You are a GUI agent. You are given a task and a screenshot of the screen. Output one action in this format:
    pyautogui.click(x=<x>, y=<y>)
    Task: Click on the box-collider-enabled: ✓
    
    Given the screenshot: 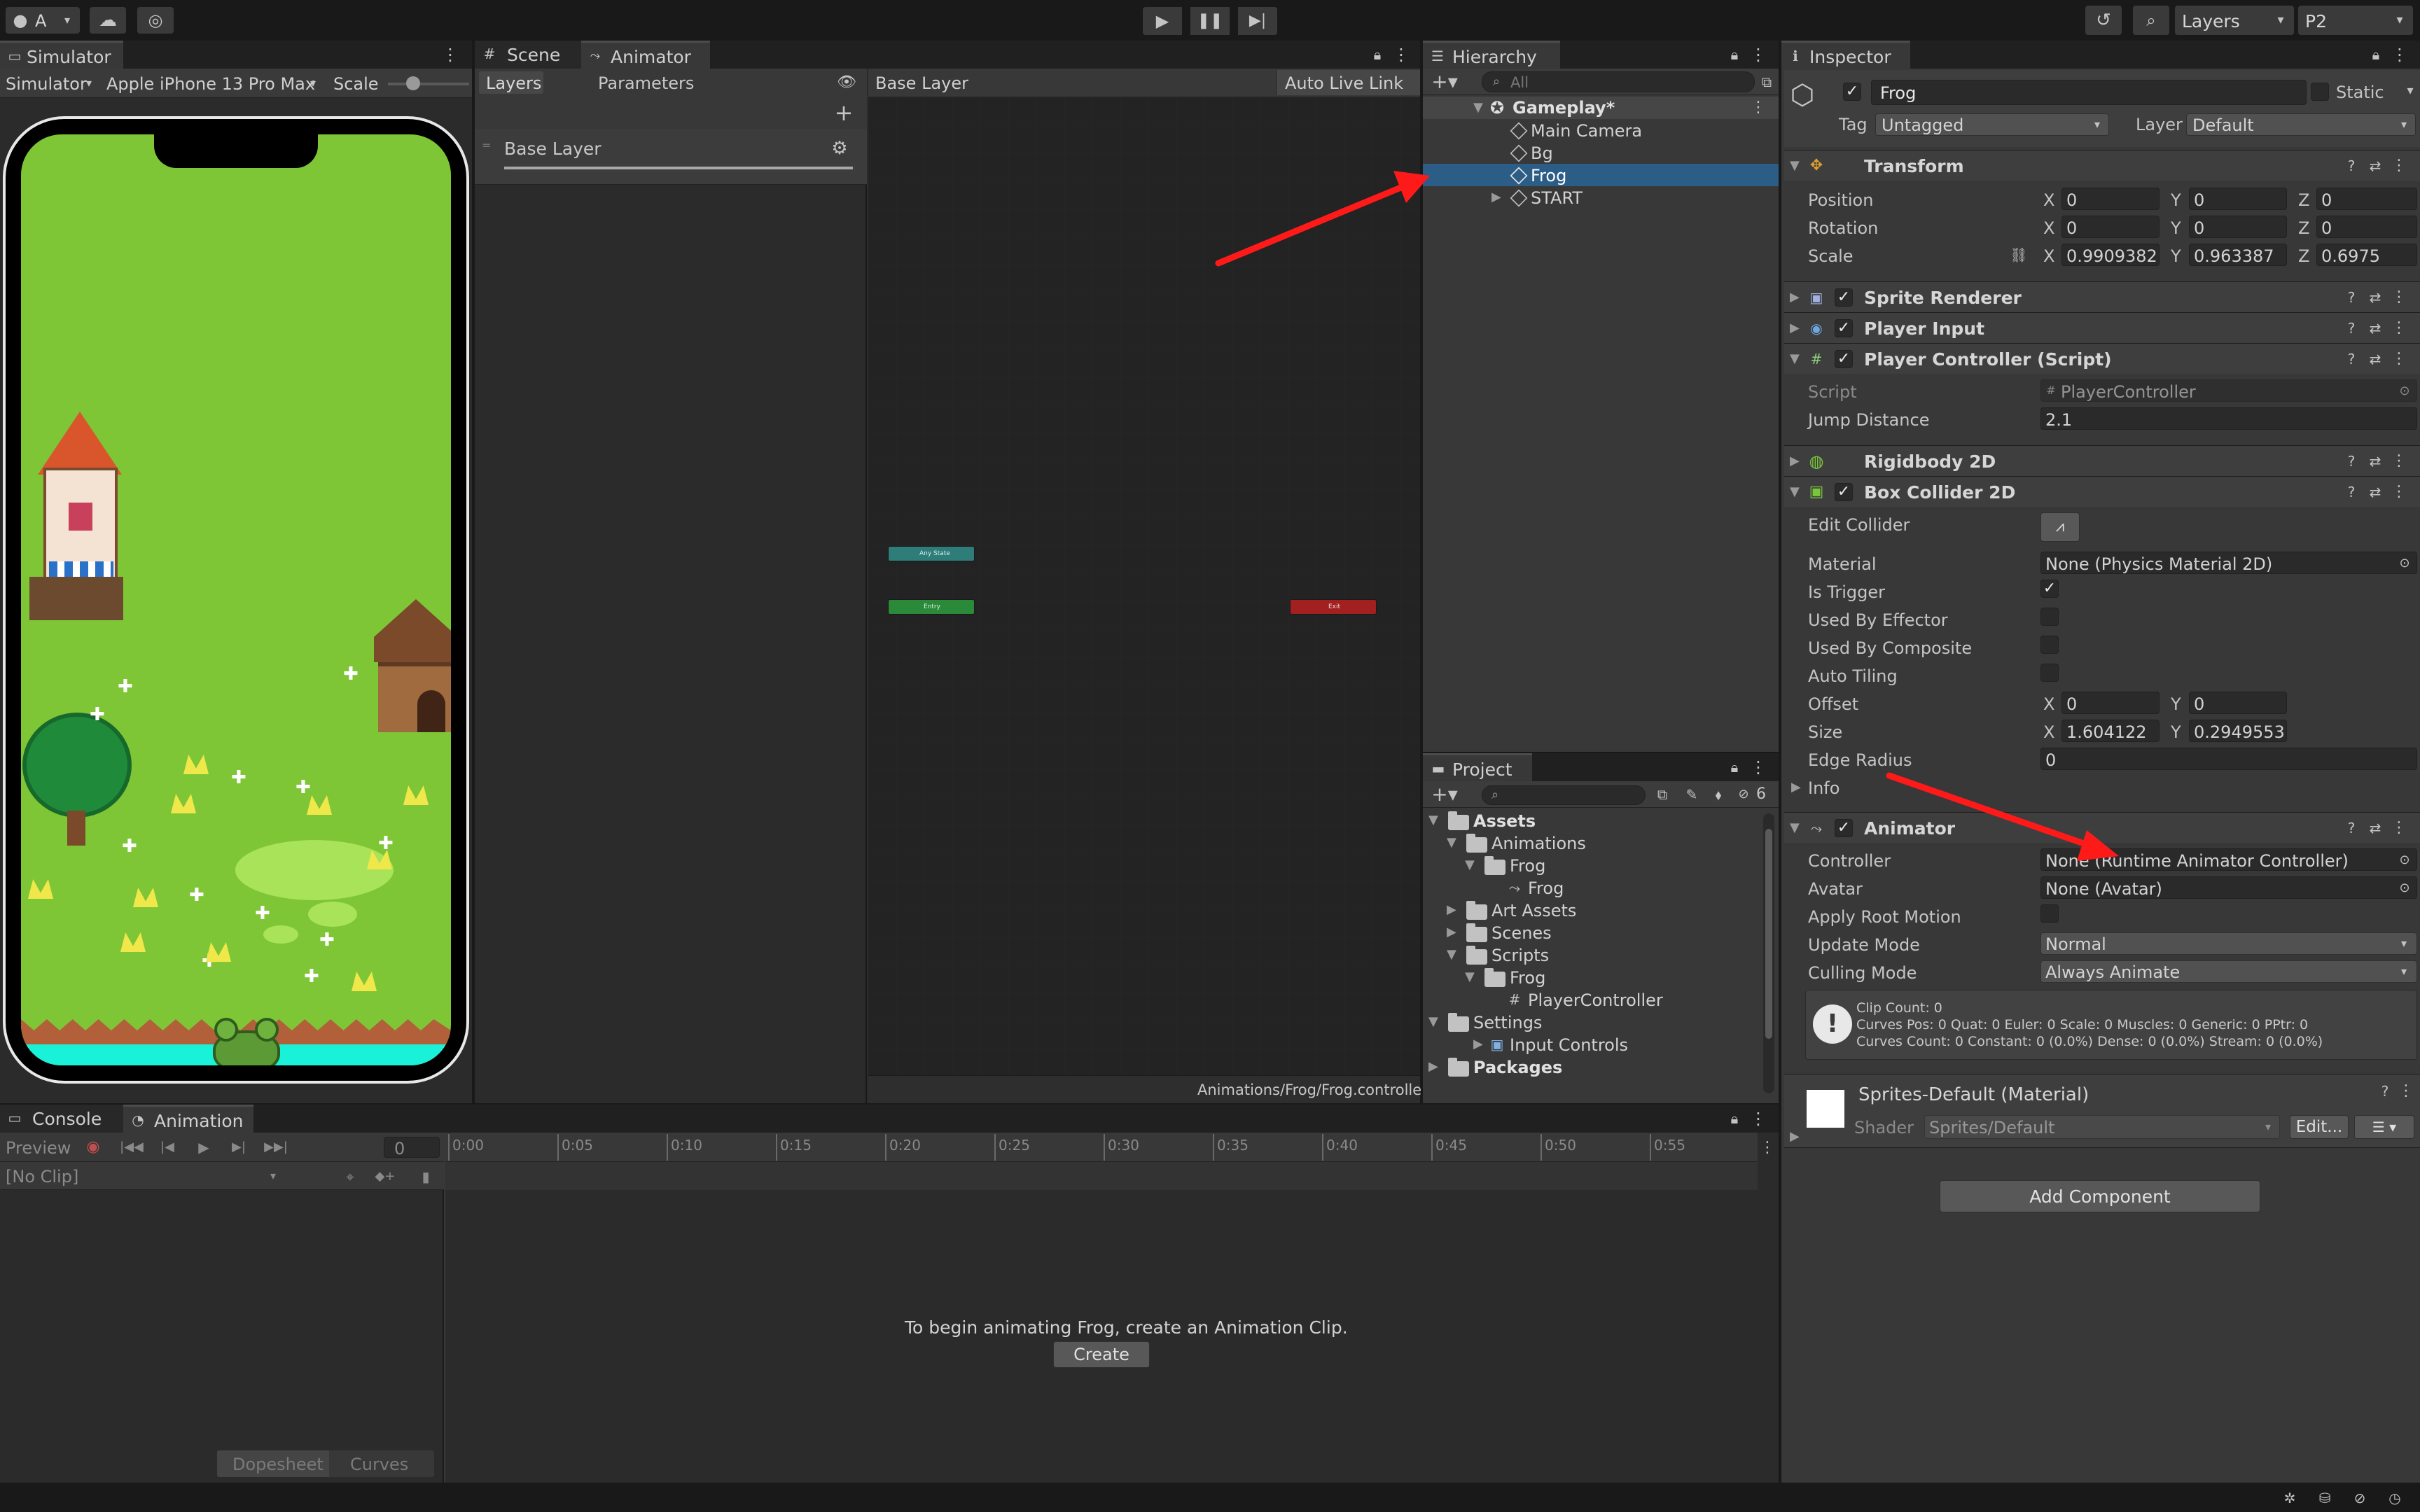 What is the action you would take?
    pyautogui.click(x=1844, y=492)
    